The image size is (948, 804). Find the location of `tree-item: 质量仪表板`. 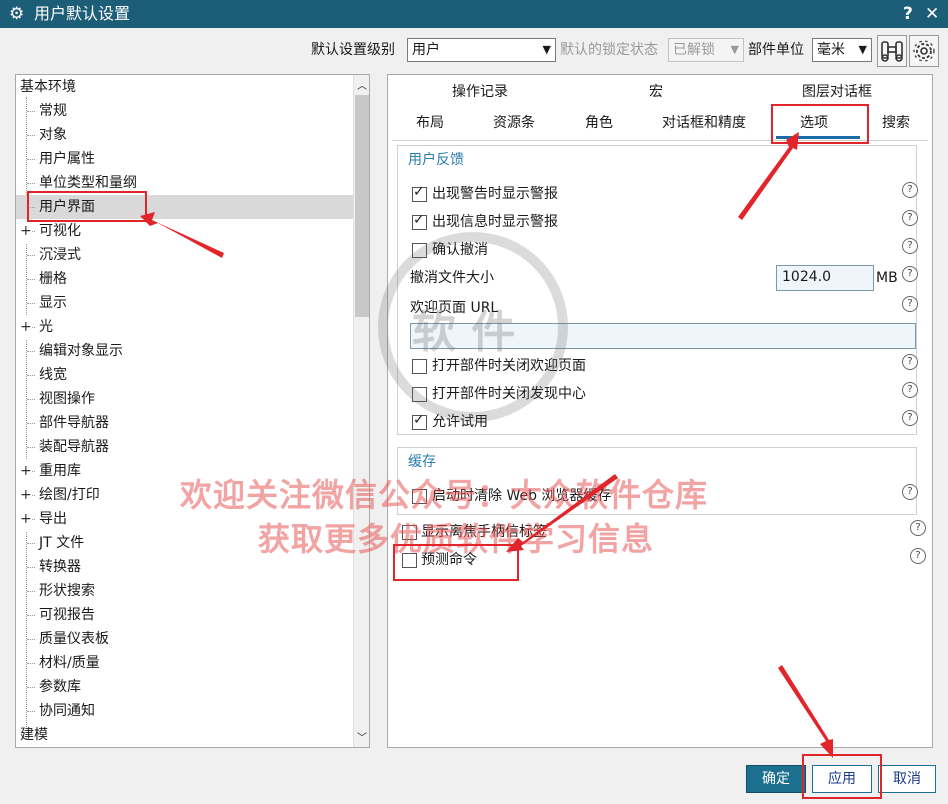

tree-item: 质量仪表板 is located at coordinates (184, 639).